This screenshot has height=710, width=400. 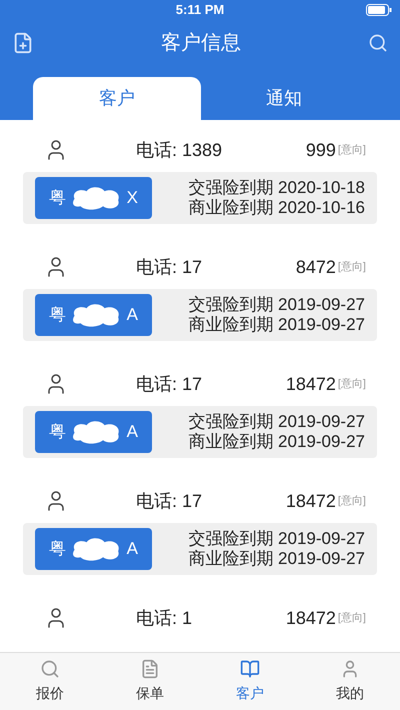 I want to click on search-button, so click(x=378, y=42).